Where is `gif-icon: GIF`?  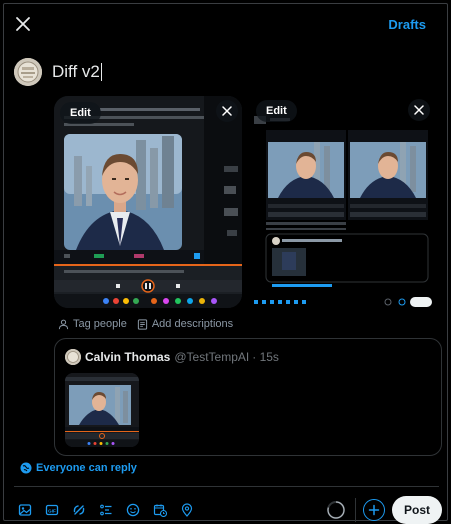 gif-icon: GIF is located at coordinates (52, 510).